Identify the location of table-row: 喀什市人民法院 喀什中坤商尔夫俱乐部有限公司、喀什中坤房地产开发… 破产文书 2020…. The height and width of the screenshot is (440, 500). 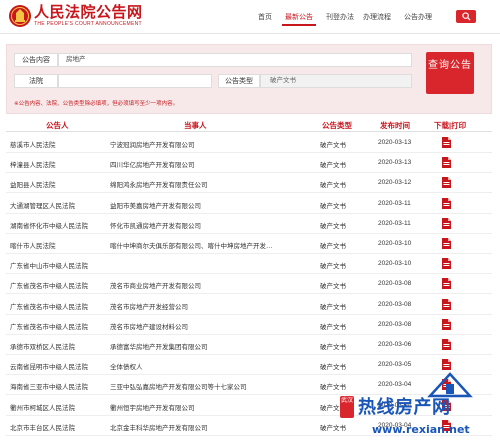
(249, 244).